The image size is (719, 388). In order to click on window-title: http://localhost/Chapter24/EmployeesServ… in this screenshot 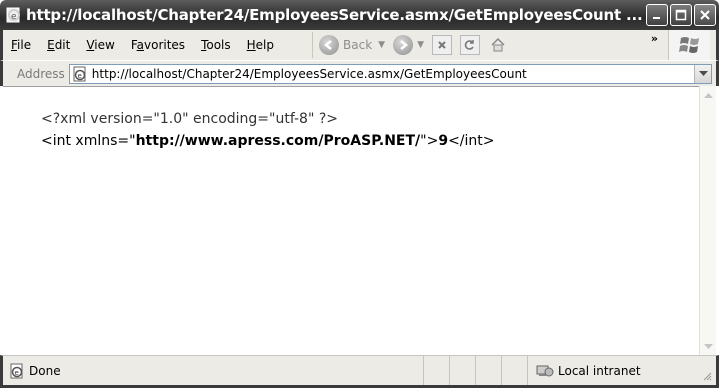, I will do `click(334, 15)`.